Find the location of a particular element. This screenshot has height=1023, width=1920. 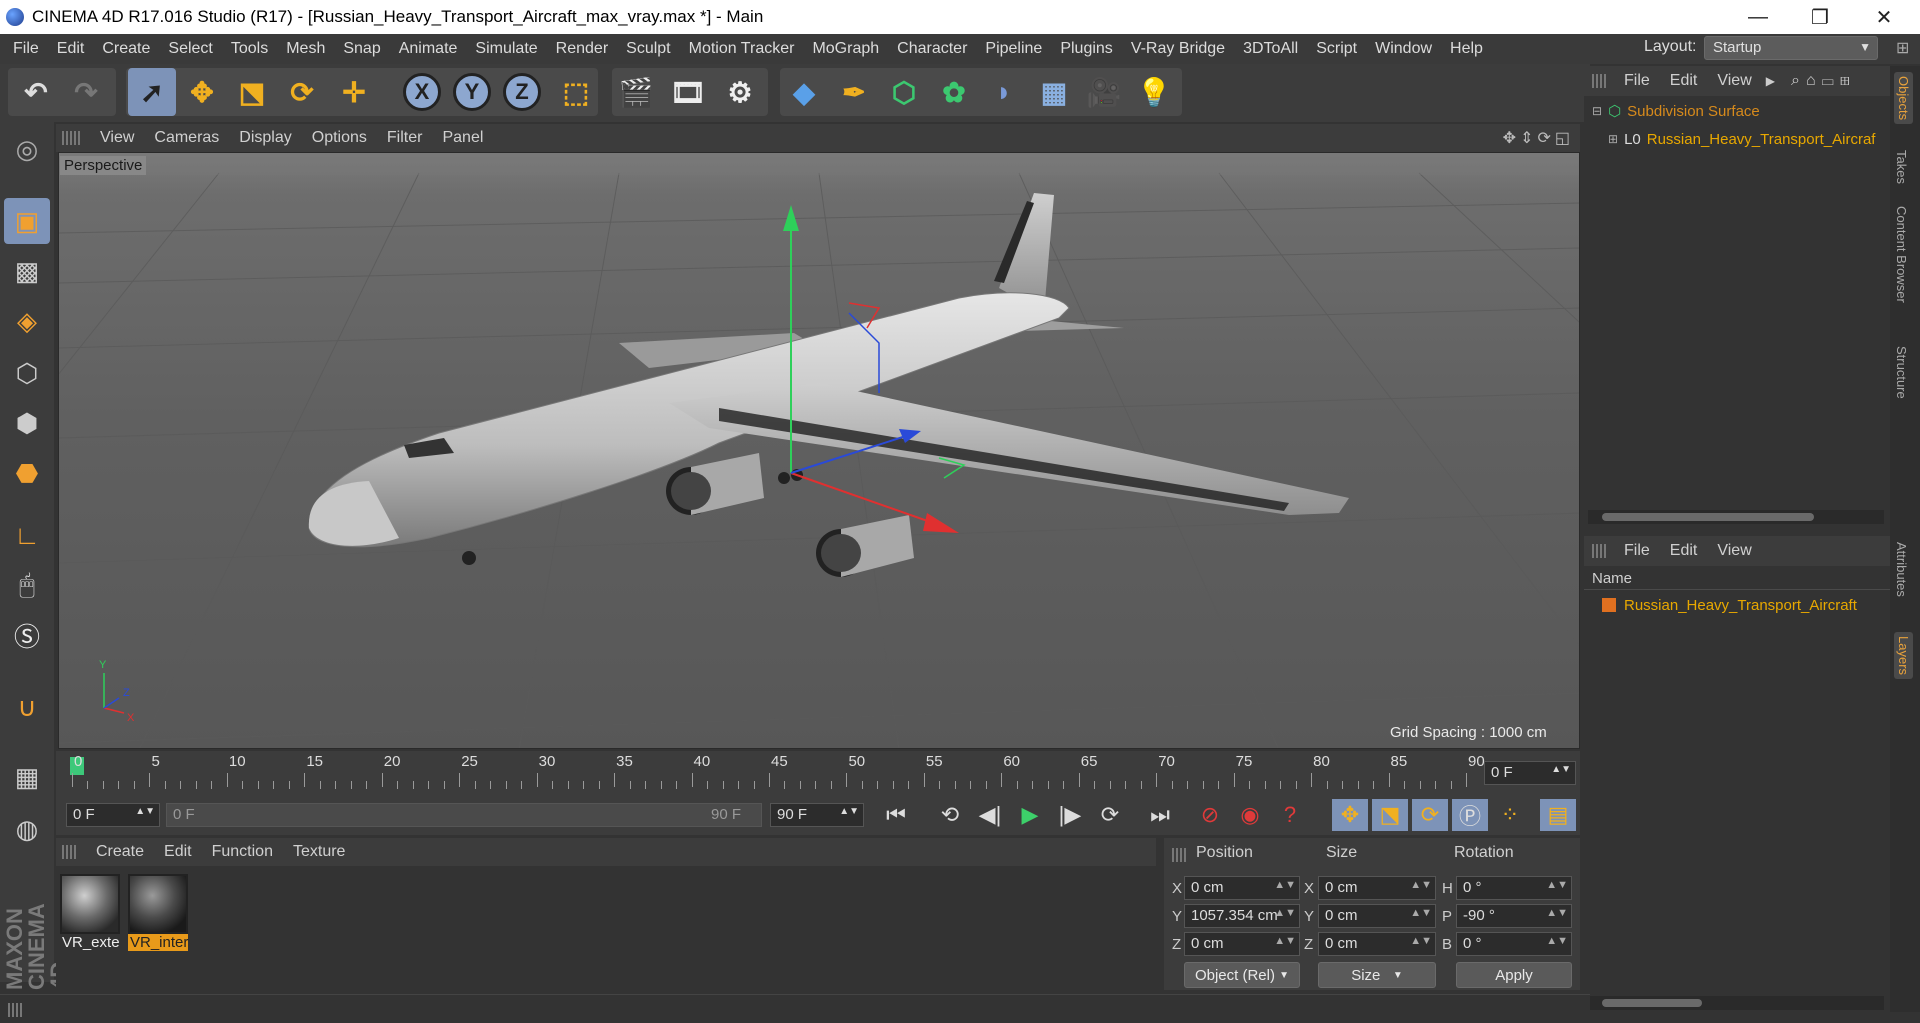

viewport-menu-panel: Panel is located at coordinates (462, 138).